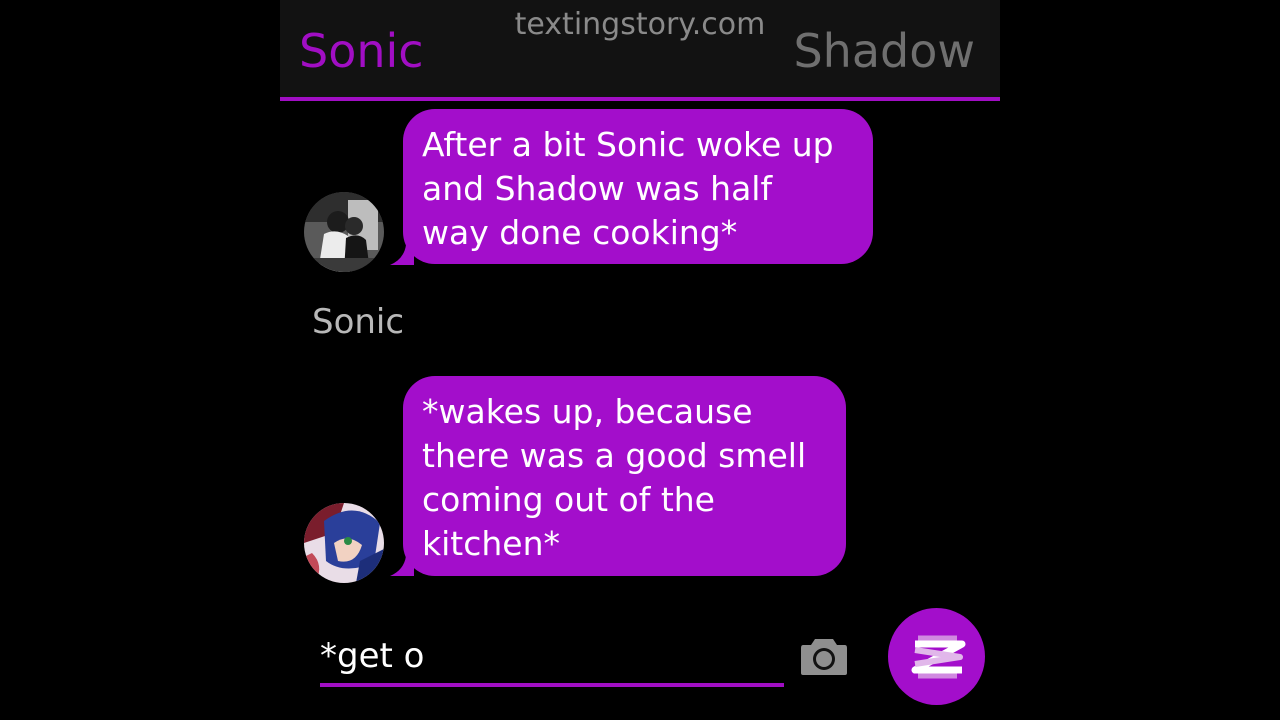  I want to click on camera-icon, so click(824, 656).